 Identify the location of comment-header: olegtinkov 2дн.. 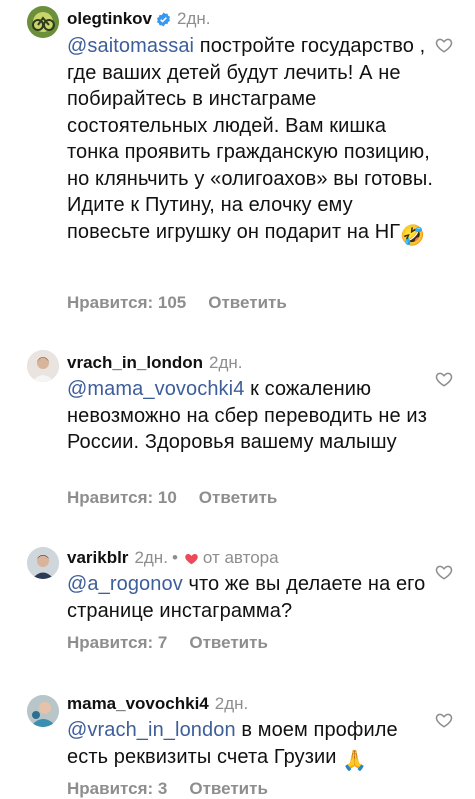
(139, 20).